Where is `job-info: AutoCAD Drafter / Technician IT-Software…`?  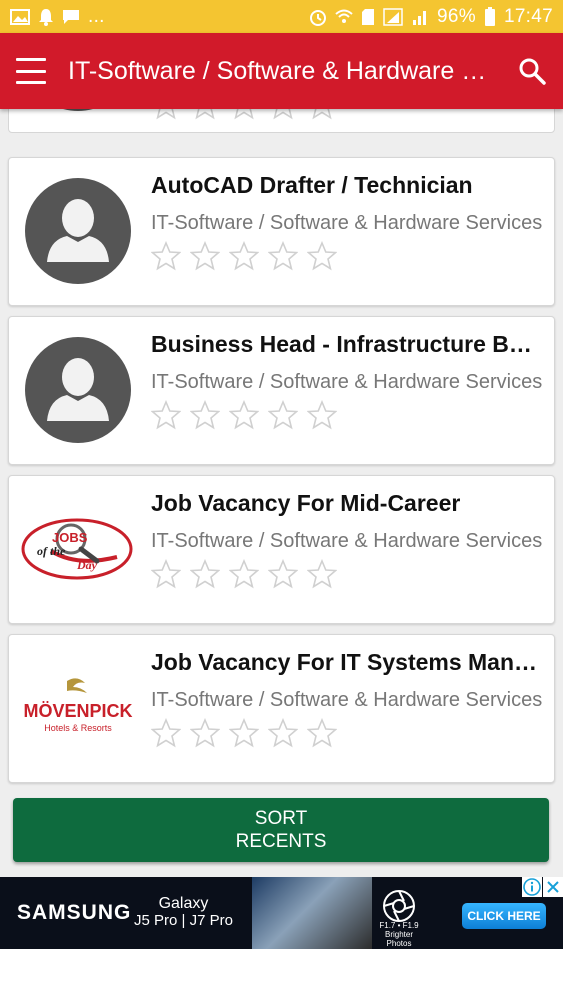
job-info: AutoCAD Drafter / Technician IT-Software… is located at coordinates (347, 221).